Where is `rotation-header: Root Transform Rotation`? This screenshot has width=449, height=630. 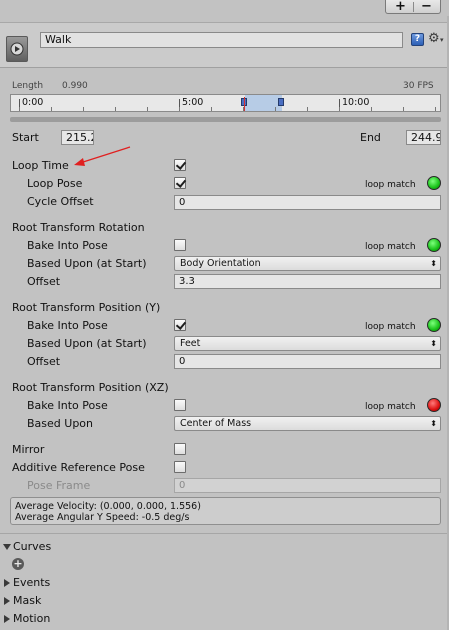 rotation-header: Root Transform Rotation is located at coordinates (78, 227).